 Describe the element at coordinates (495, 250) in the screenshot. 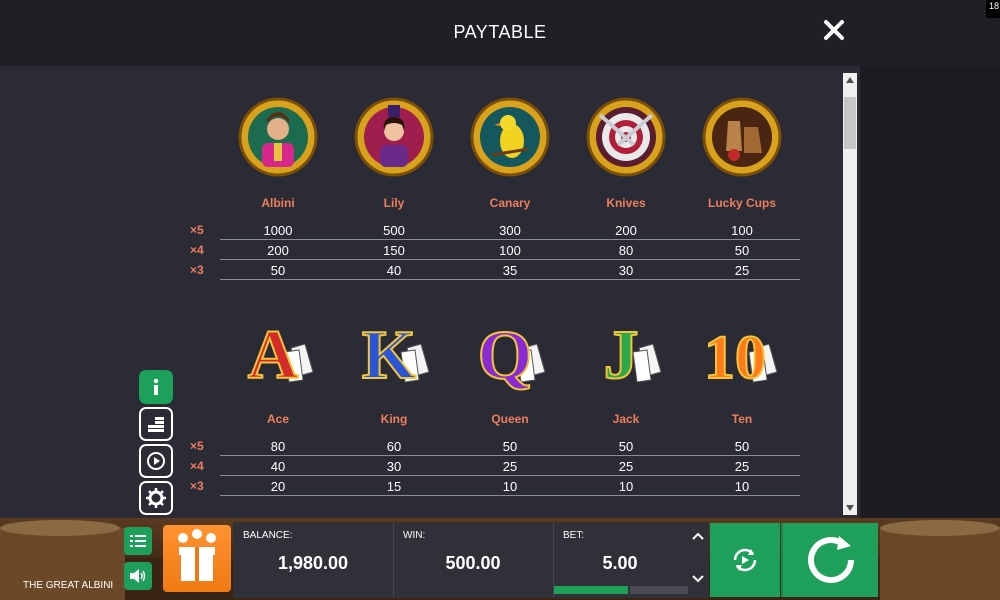

I see `payout-row: ×4 200 150 100 80 50` at that location.